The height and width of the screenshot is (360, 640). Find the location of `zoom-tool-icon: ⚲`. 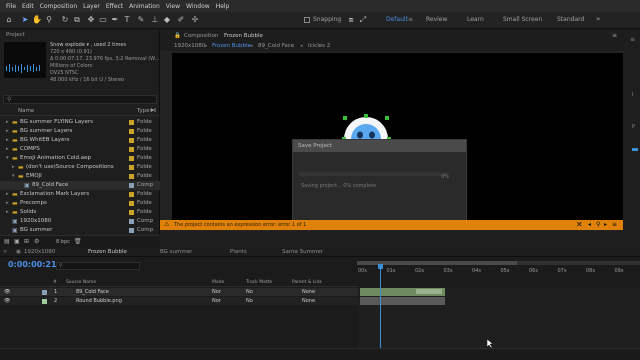

zoom-tool-icon: ⚲ is located at coordinates (49, 20).